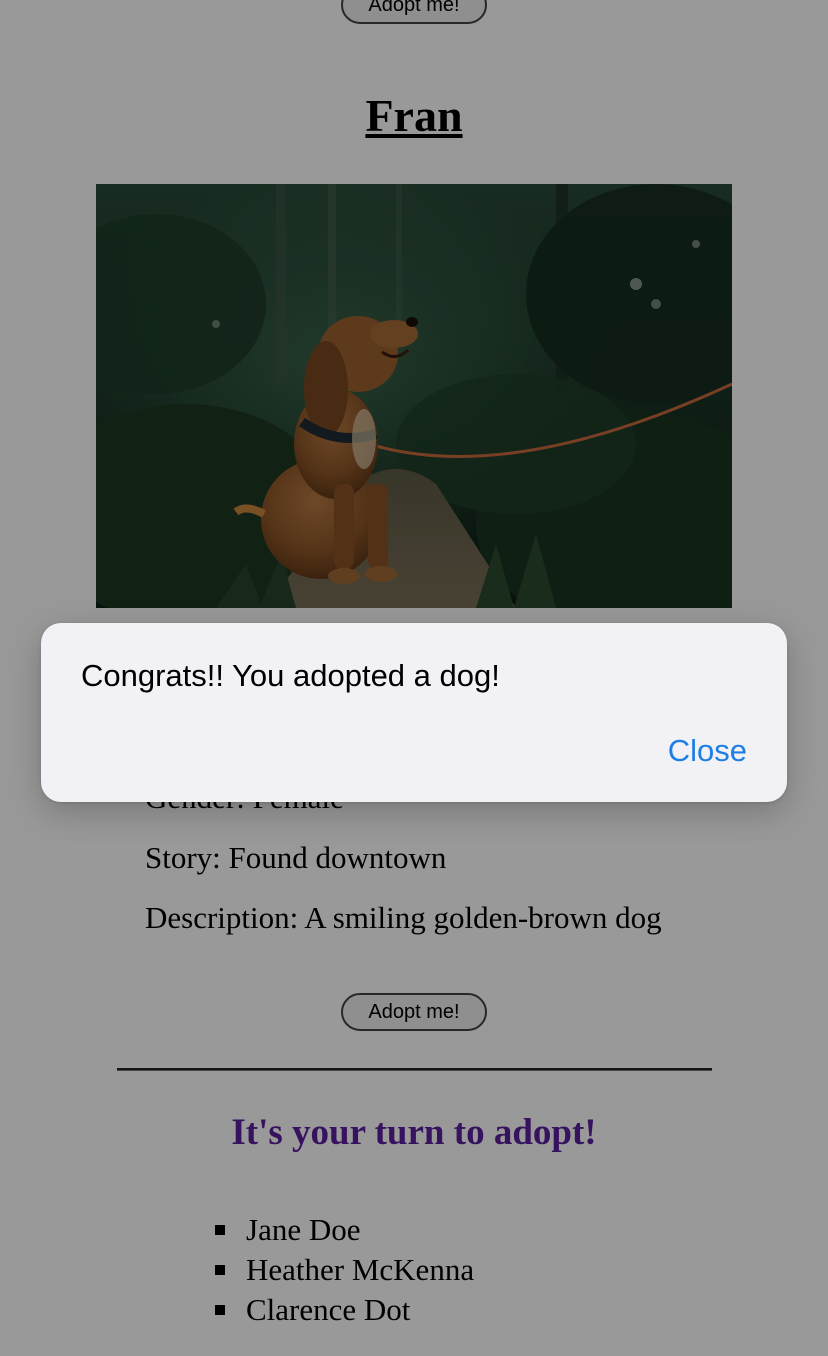 Image resolution: width=828 pixels, height=1356 pixels. Describe the element at coordinates (414, 712) in the screenshot. I see `alert-dialog: Congrats!! You adopted a dog! Close` at that location.